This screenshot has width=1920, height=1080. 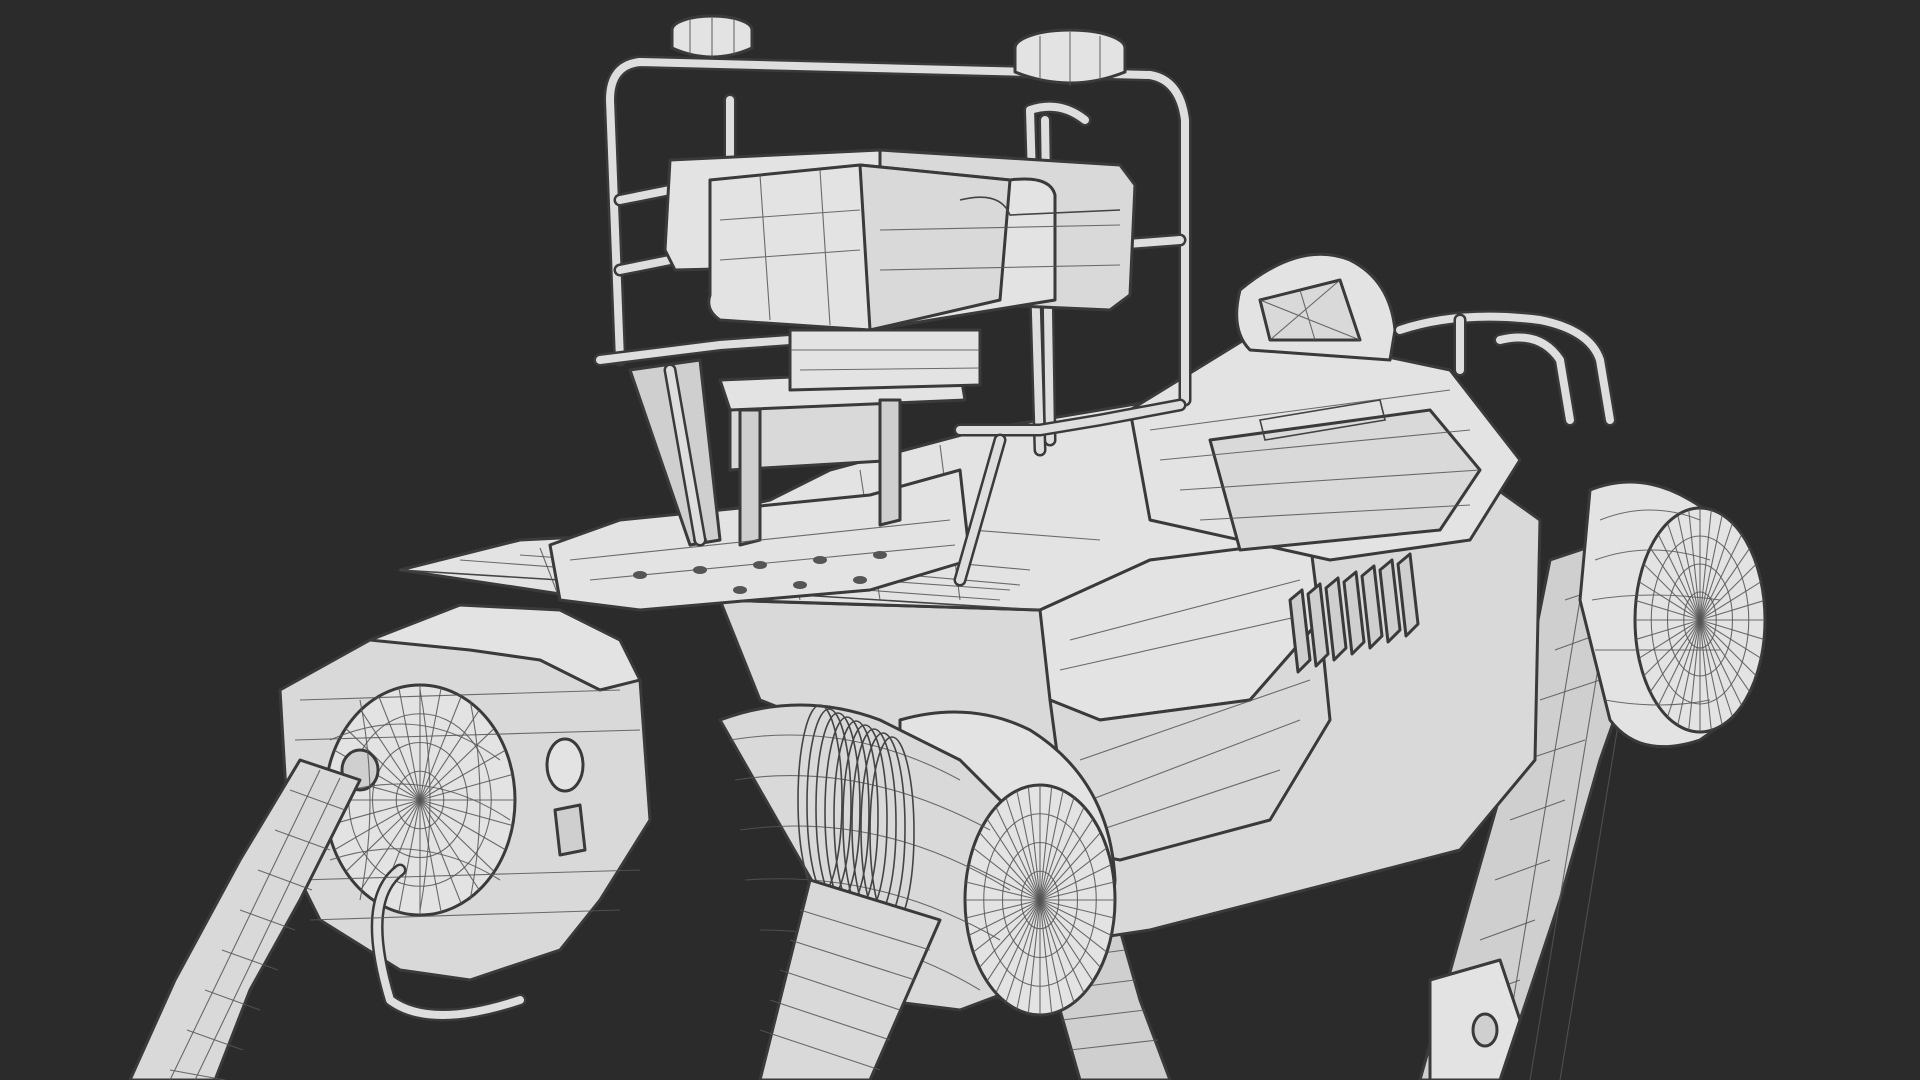 I want to click on rear-right-knee, so click(x=1475, y=1019).